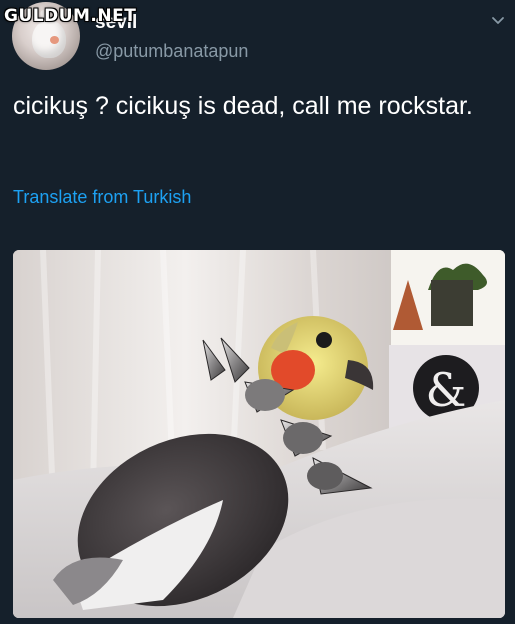  I want to click on site-watermark: GULDUM.NET, so click(70, 16).